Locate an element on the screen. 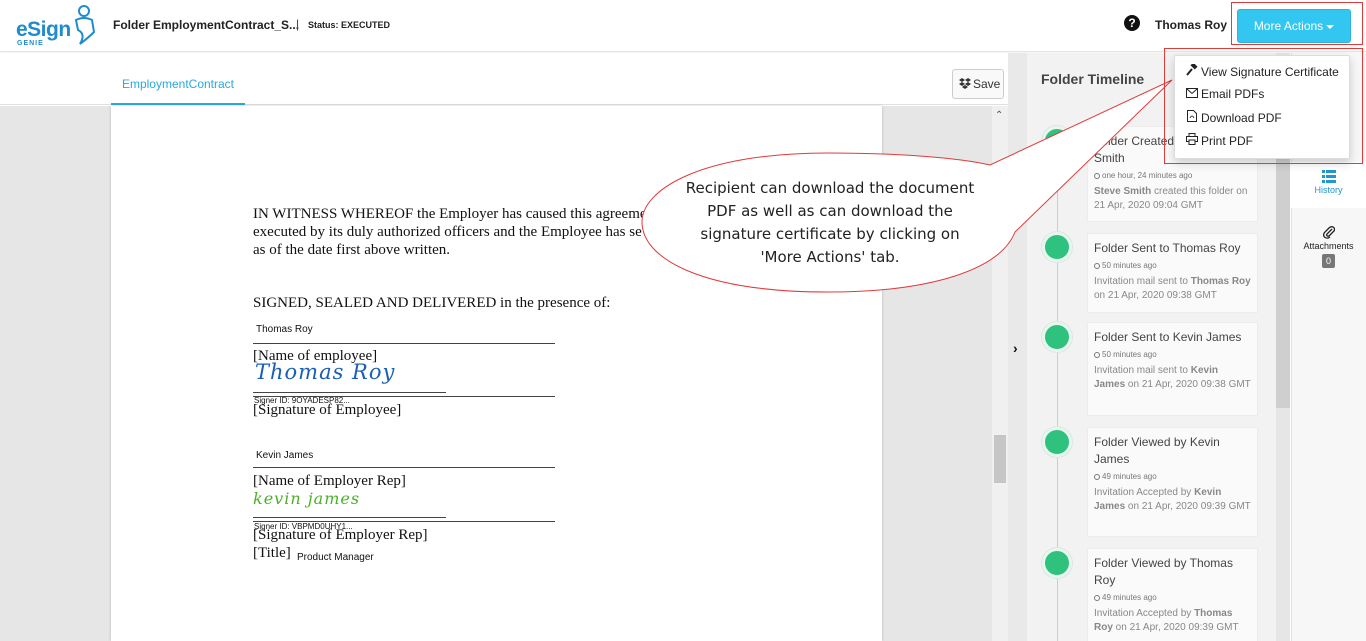 Image resolution: width=1366 pixels, height=641 pixels. tab-label: EmploymentContract is located at coordinates (178, 84).